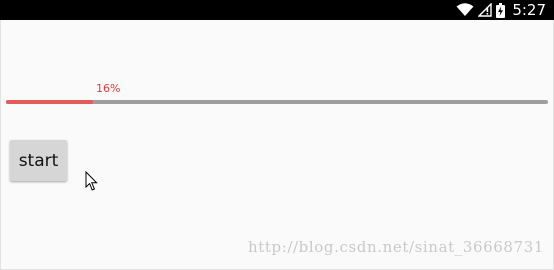  Describe the element at coordinates (277, 10) in the screenshot. I see `status-bar: 5:27` at that location.